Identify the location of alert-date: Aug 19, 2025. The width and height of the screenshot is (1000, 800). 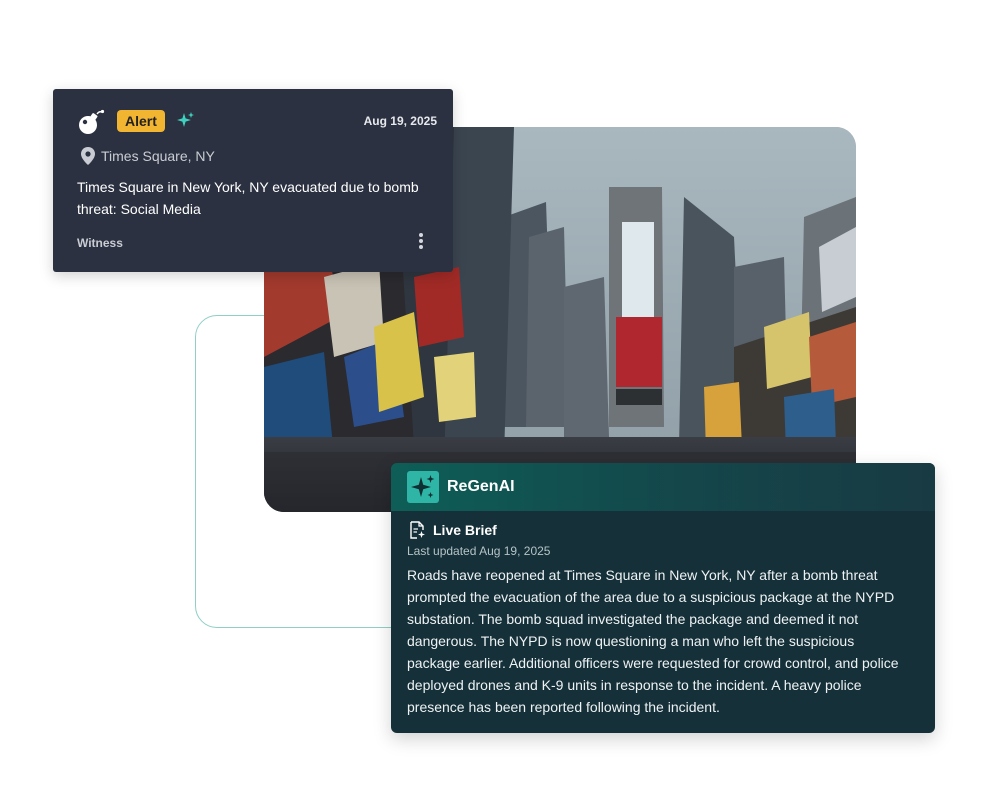
(400, 121).